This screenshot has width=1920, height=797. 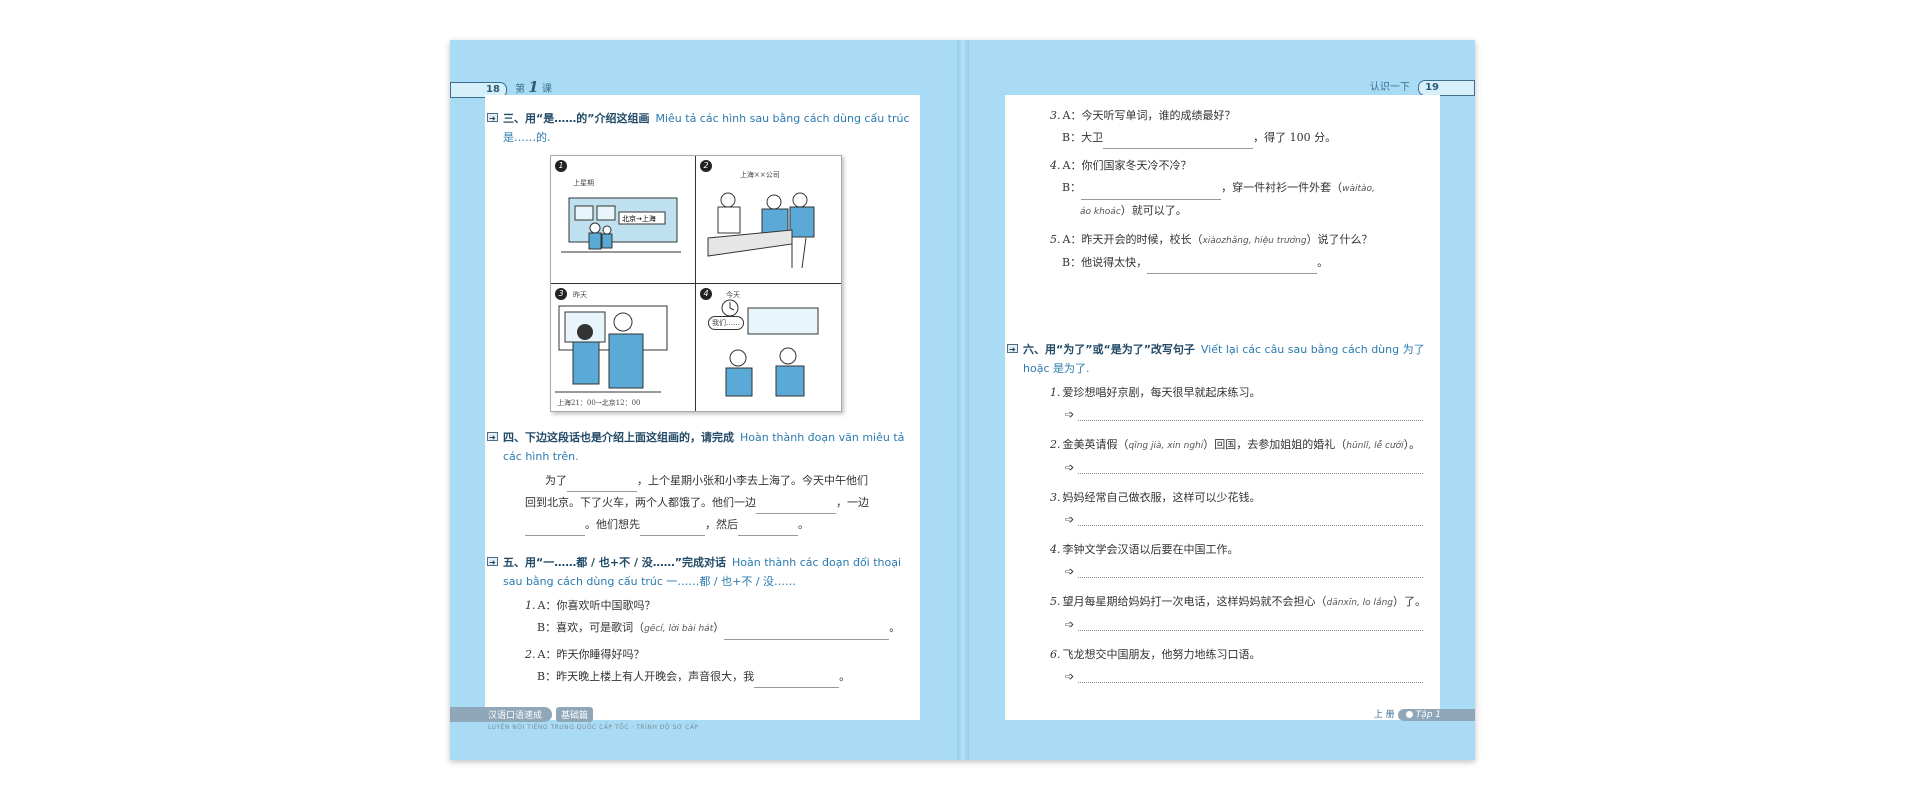 I want to click on section-5-q2-b: B：昨天晚上楼上有人开晚会，声音很大，我。, so click(x=702, y=677).